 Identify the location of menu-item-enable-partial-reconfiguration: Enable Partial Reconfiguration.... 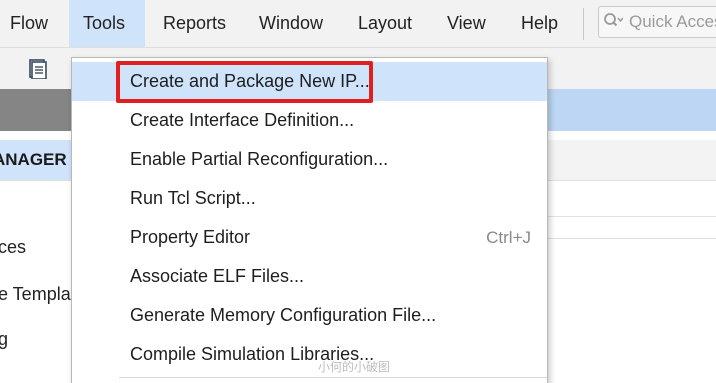
(309, 159).